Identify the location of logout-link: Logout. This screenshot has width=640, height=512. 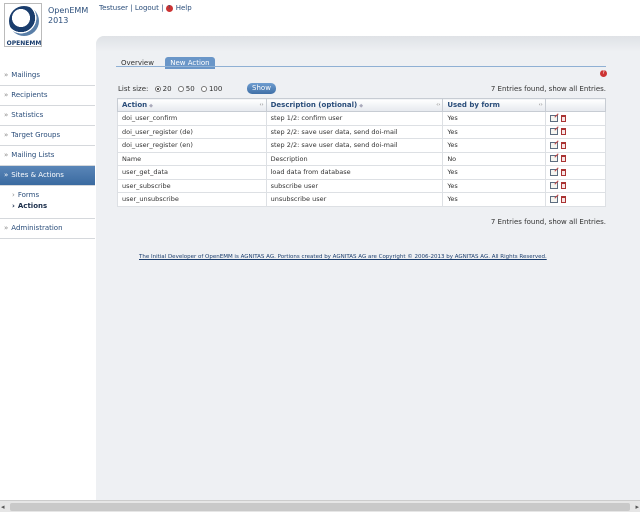
(147, 8).